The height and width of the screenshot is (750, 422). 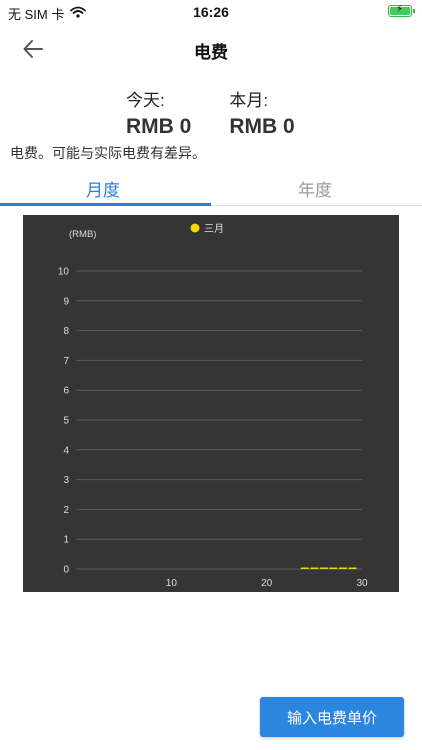 I want to click on page-title: 电费, so click(x=211, y=52).